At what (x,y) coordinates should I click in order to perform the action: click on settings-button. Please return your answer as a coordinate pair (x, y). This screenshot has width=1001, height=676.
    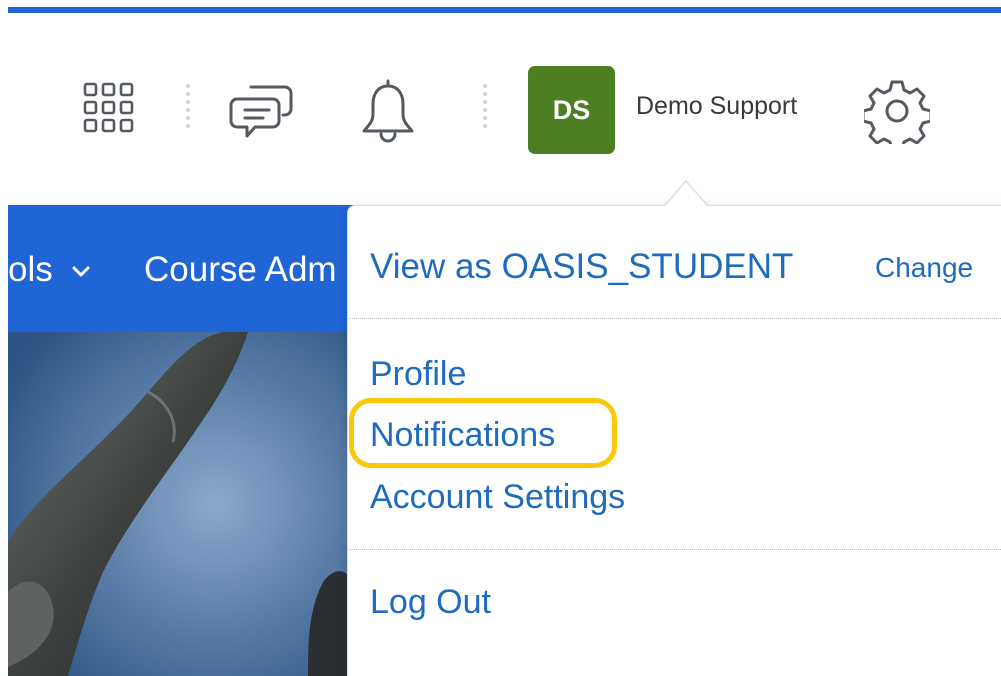
    Looking at the image, I should click on (897, 111).